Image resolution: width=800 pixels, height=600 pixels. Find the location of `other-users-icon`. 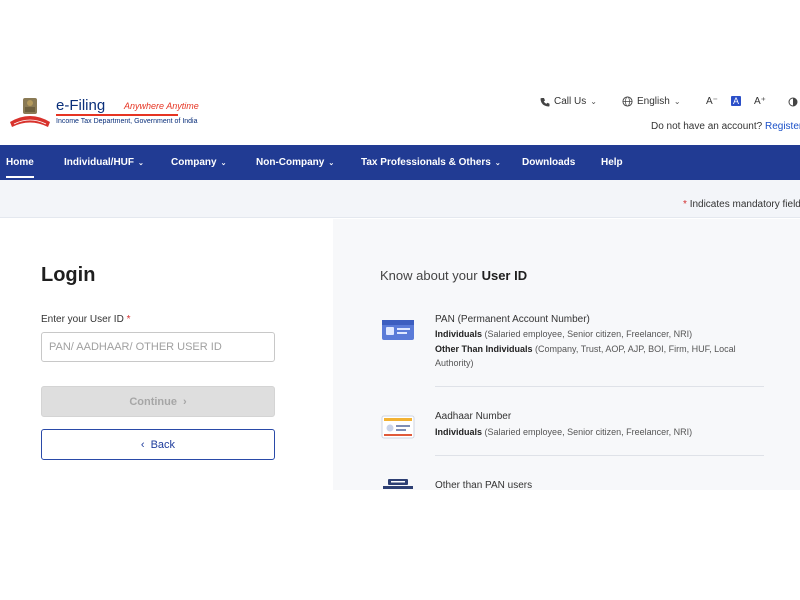

other-users-icon is located at coordinates (398, 484).